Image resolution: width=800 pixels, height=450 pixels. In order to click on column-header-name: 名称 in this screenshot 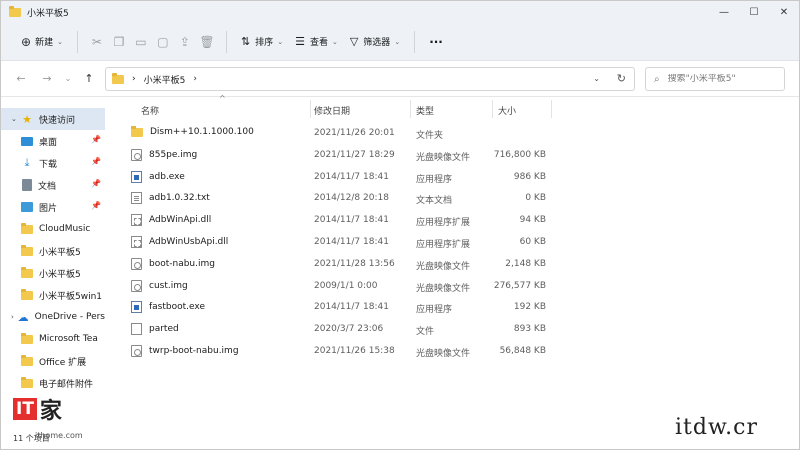, I will do `click(150, 110)`.